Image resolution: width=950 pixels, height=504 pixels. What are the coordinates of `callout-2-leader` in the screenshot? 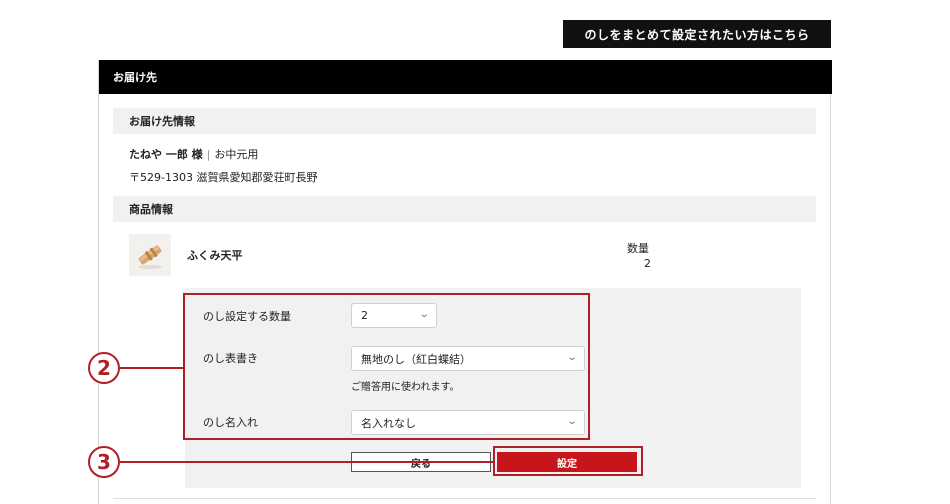 It's located at (152, 368).